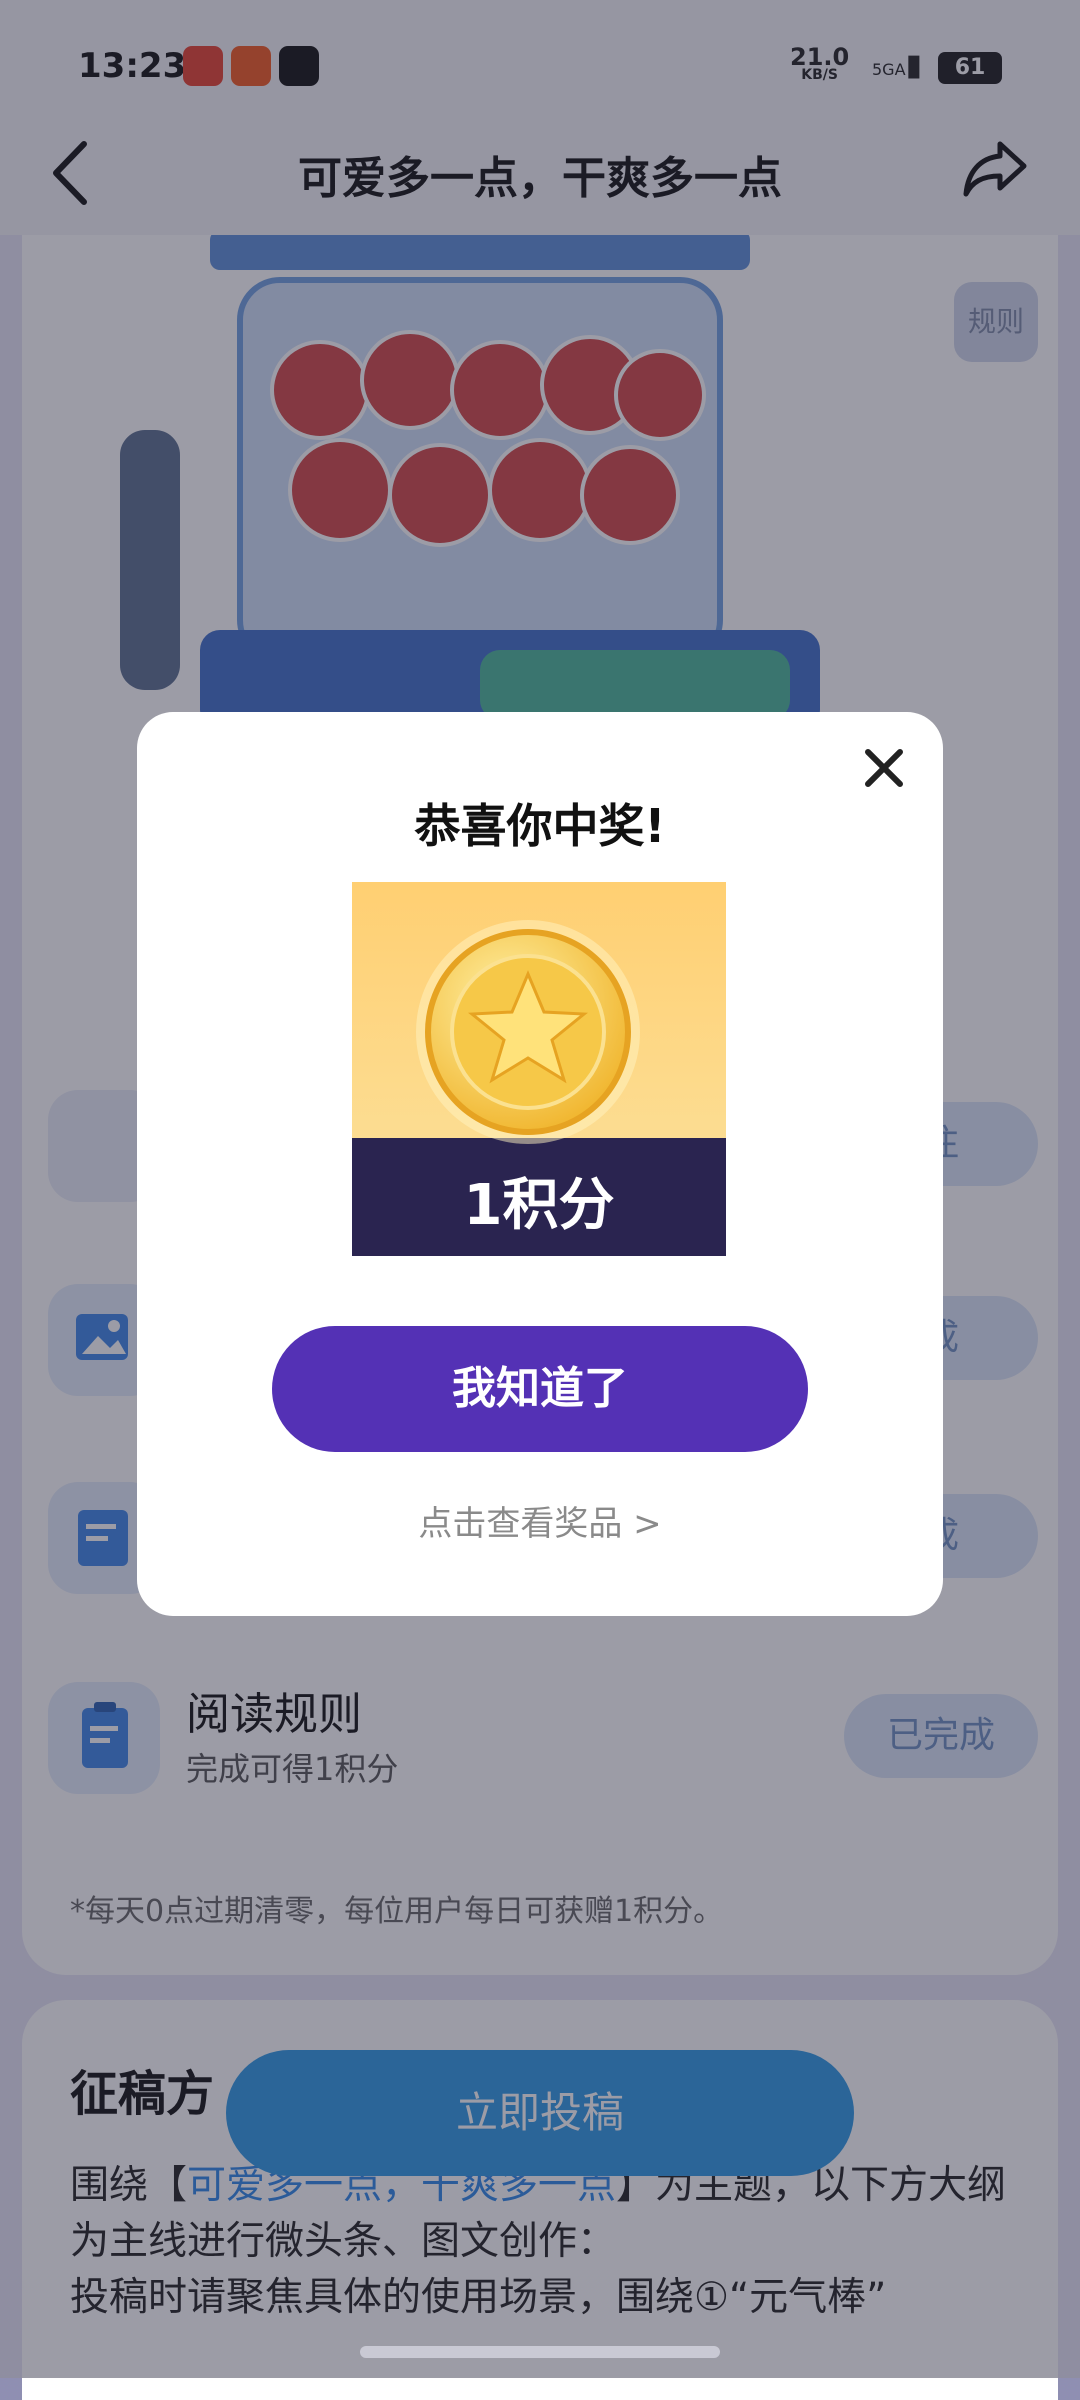  Describe the element at coordinates (884, 768) in the screenshot. I see `close-icon` at that location.